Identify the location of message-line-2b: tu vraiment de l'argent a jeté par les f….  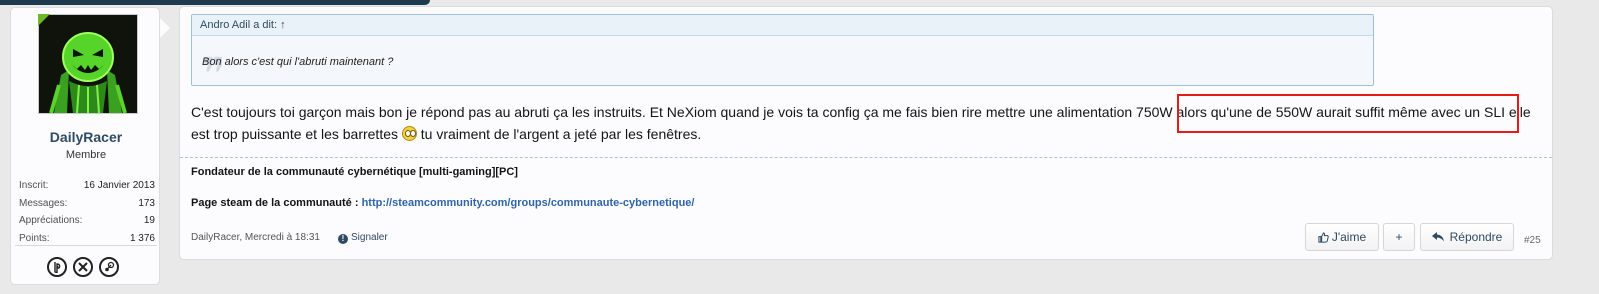
(559, 134).